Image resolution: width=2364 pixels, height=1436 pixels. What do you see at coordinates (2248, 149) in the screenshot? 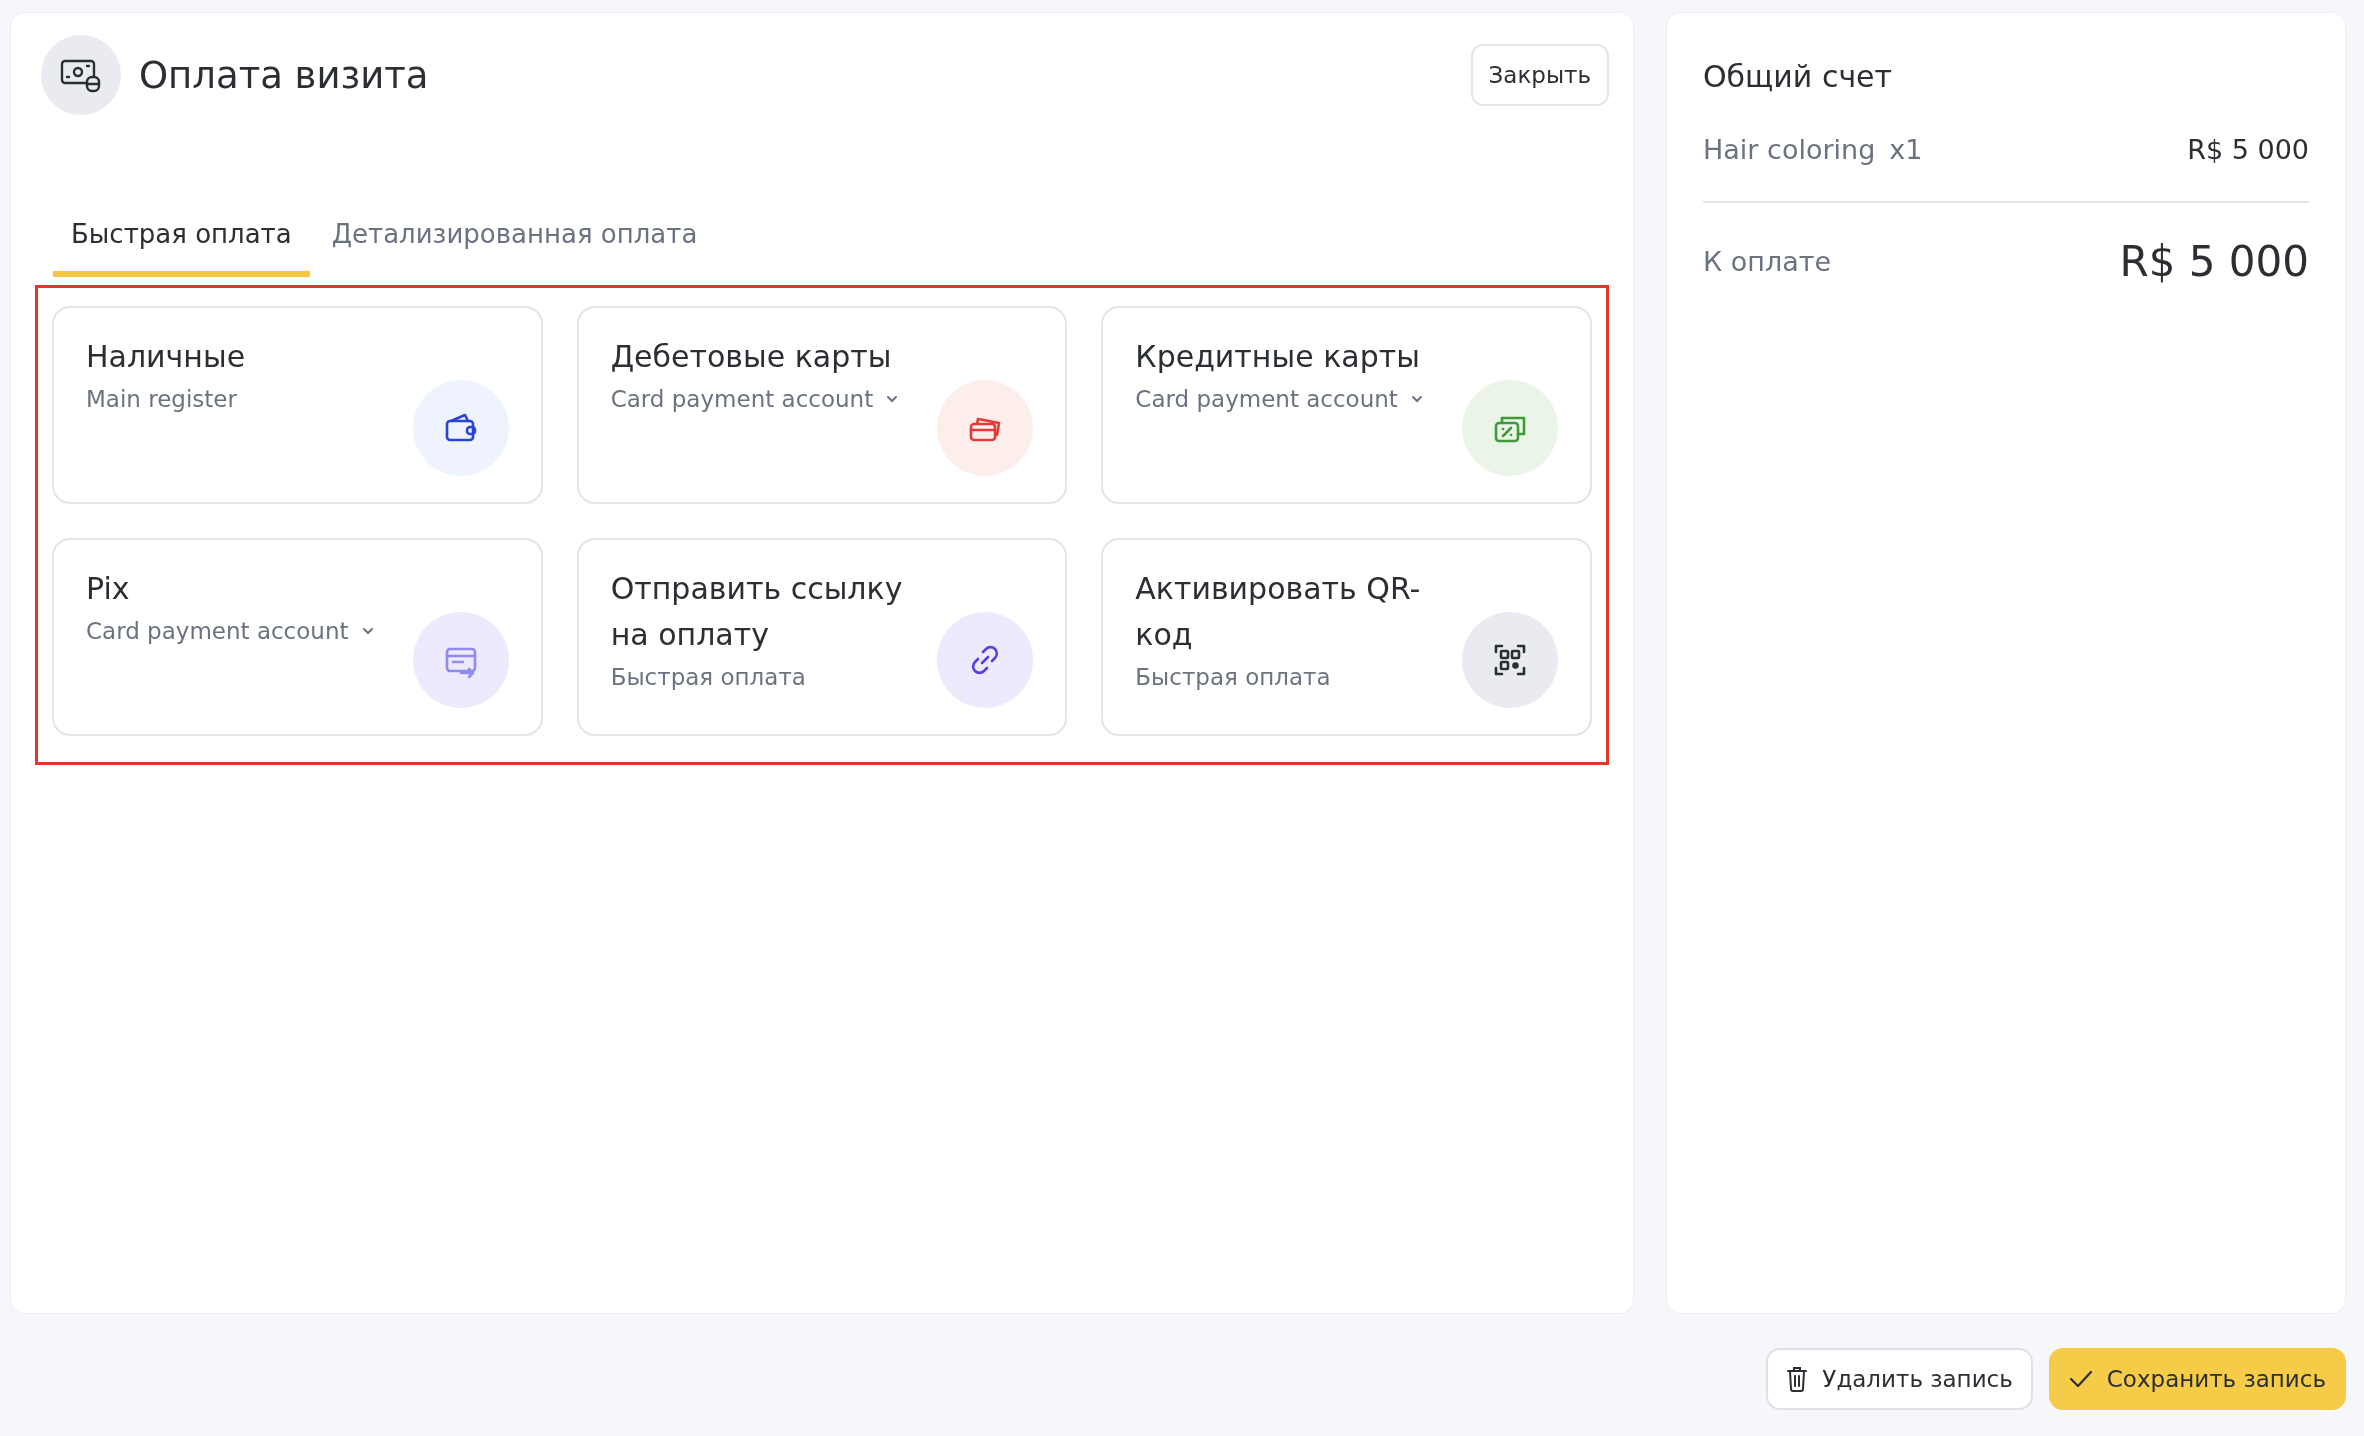
I see `service-price: R$ 5 000` at bounding box center [2248, 149].